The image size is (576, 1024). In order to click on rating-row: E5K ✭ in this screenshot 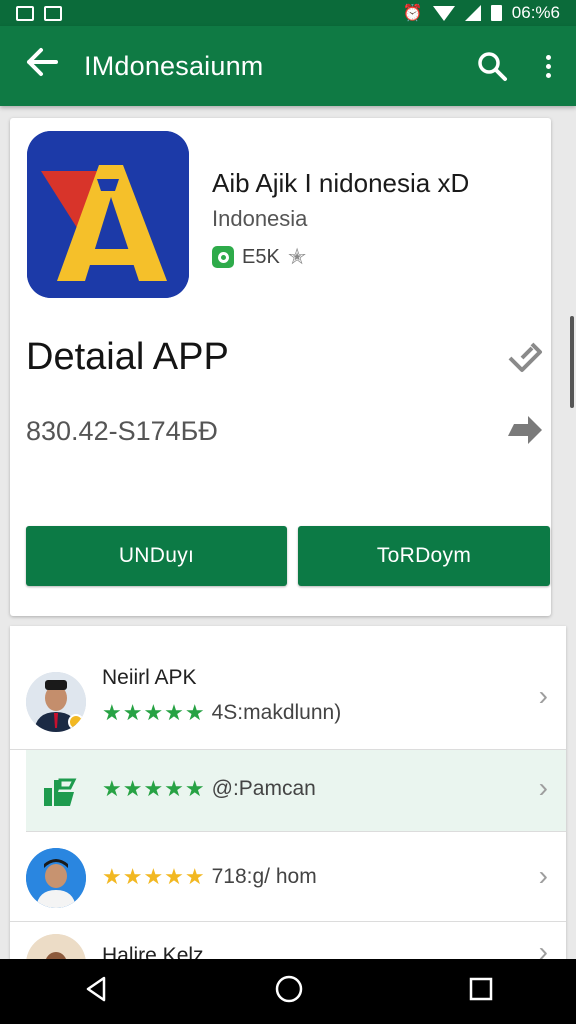, I will do `click(259, 257)`.